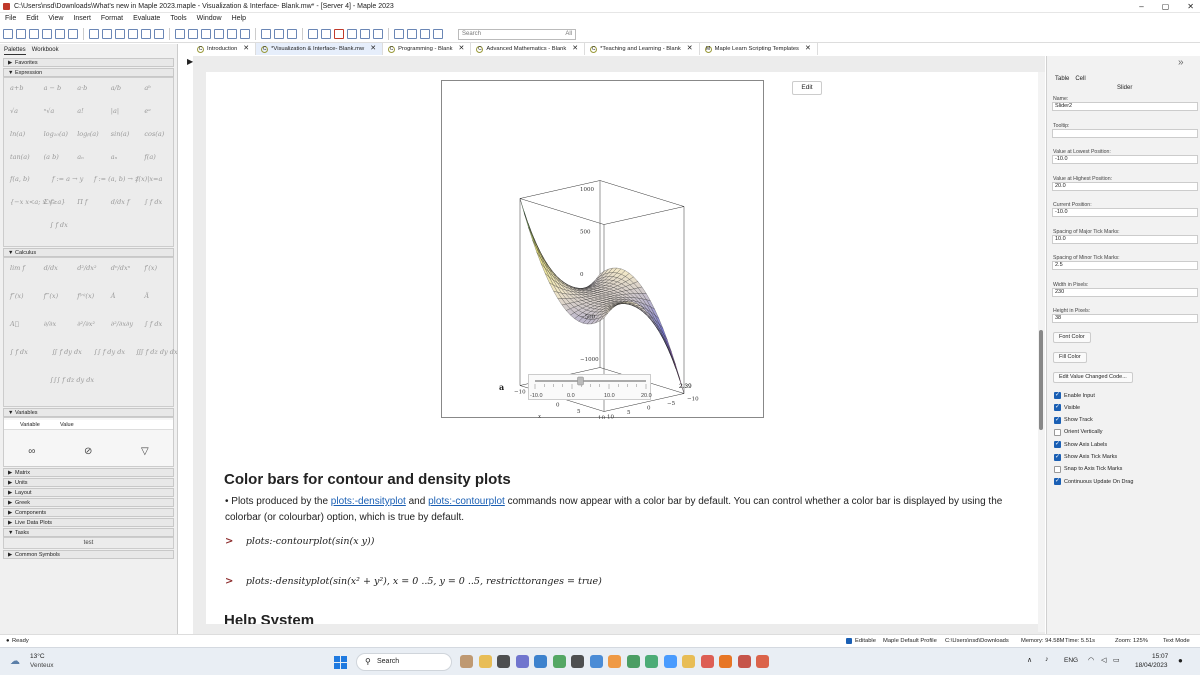 Image resolution: width=1200 pixels, height=675 pixels. What do you see at coordinates (86, 324) in the screenshot?
I see `palette-item: ∂²/∂x²` at bounding box center [86, 324].